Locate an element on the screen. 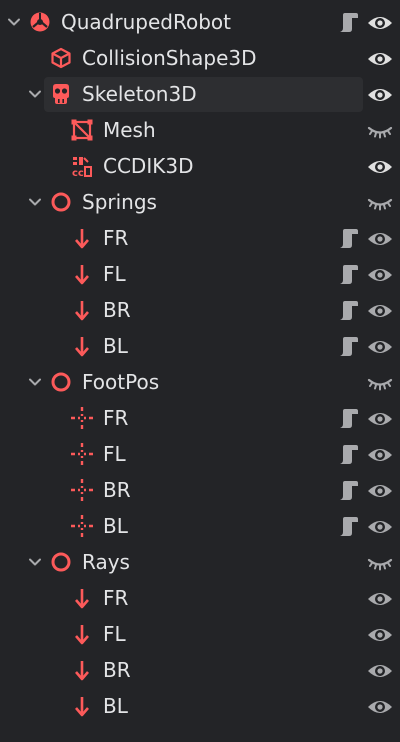 The height and width of the screenshot is (742, 400). ccdik-icon: cc is located at coordinates (82, 167).